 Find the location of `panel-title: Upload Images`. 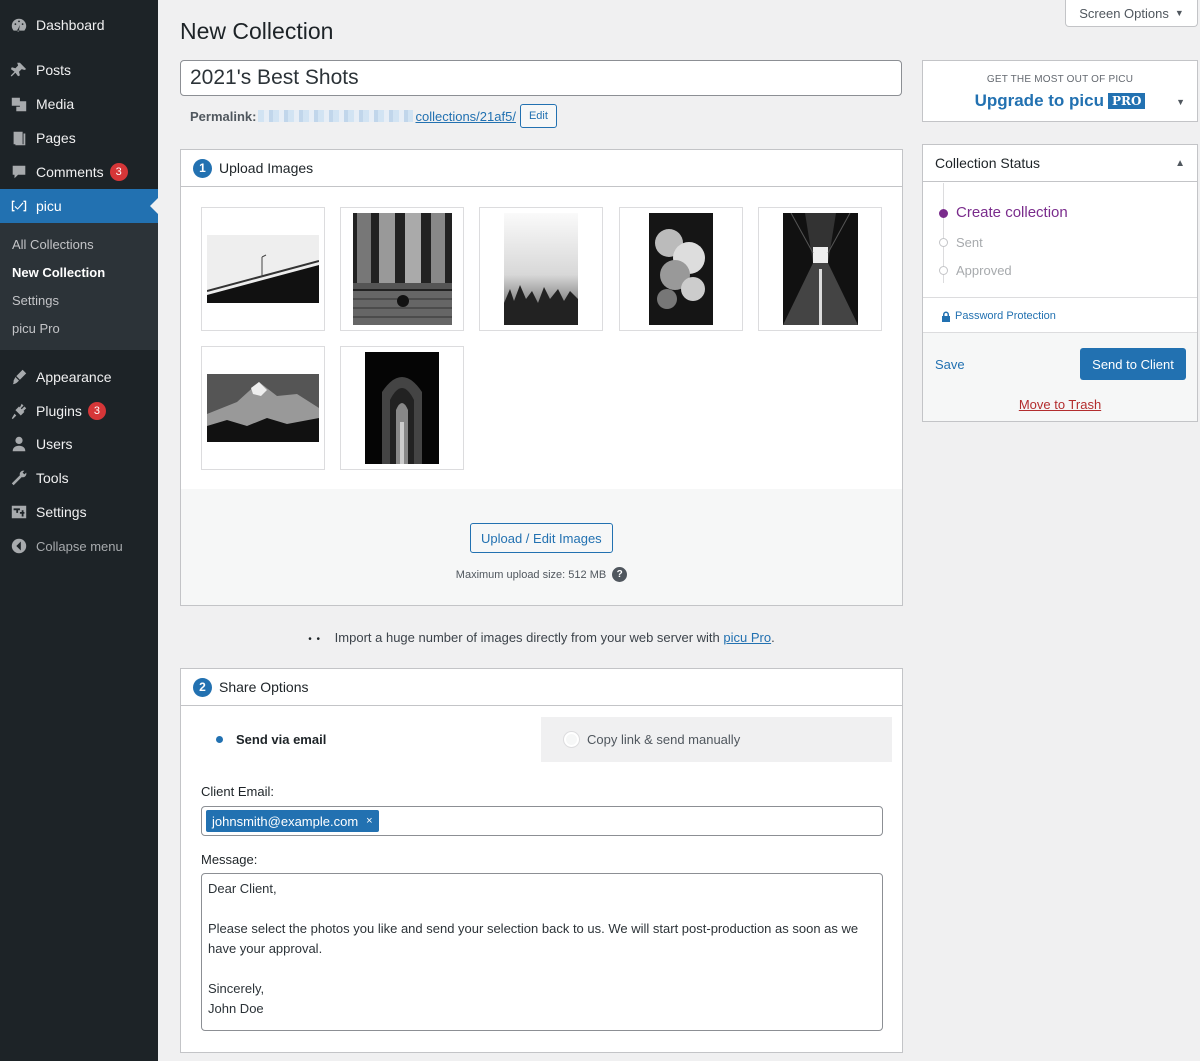

panel-title: Upload Images is located at coordinates (266, 168).